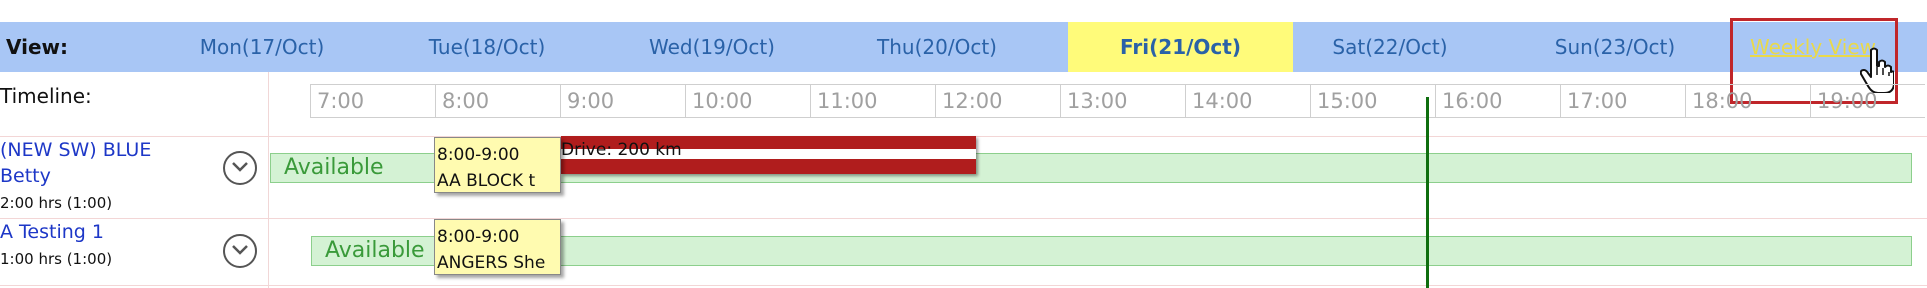  I want to click on resource-name-link: A Testing 1, so click(52, 232).